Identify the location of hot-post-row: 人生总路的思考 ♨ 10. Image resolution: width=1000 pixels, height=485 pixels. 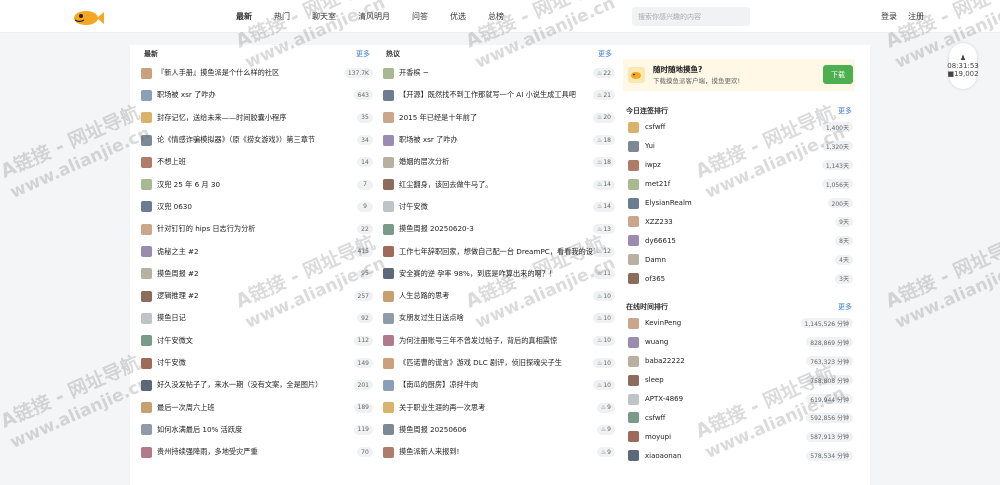
(499, 296).